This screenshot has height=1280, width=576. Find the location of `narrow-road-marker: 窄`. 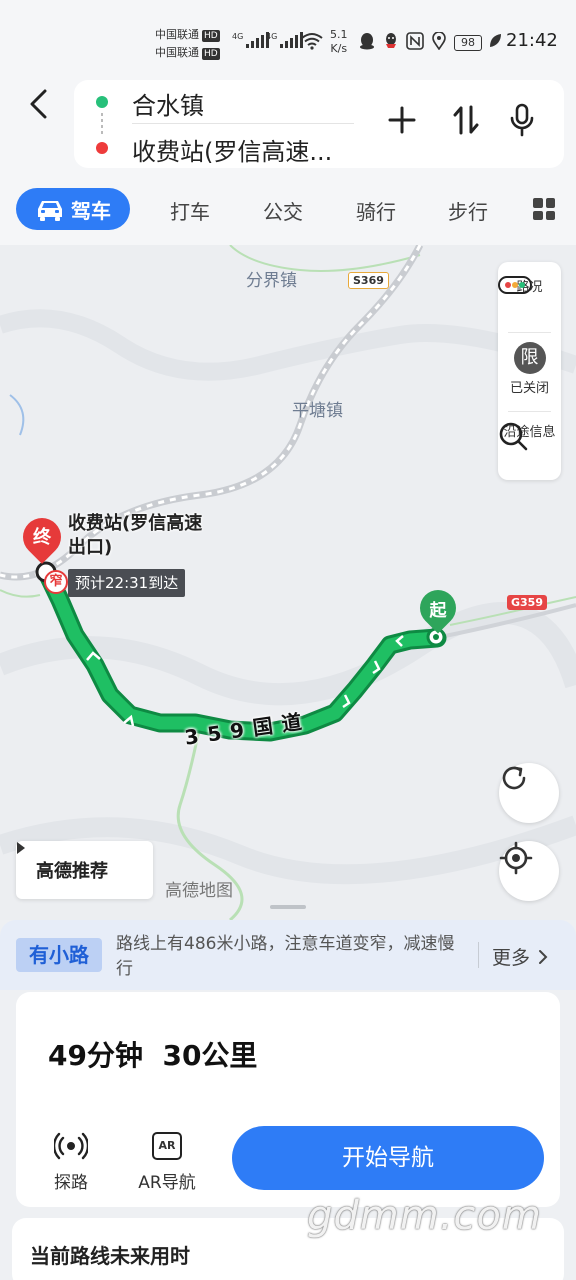

narrow-road-marker: 窄 is located at coordinates (56, 582).